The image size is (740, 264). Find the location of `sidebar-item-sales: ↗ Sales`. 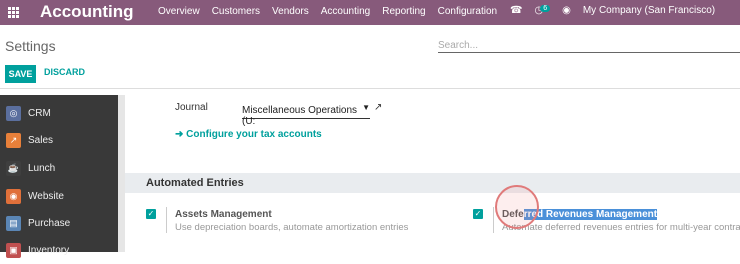

sidebar-item-sales: ↗ Sales is located at coordinates (59, 140).